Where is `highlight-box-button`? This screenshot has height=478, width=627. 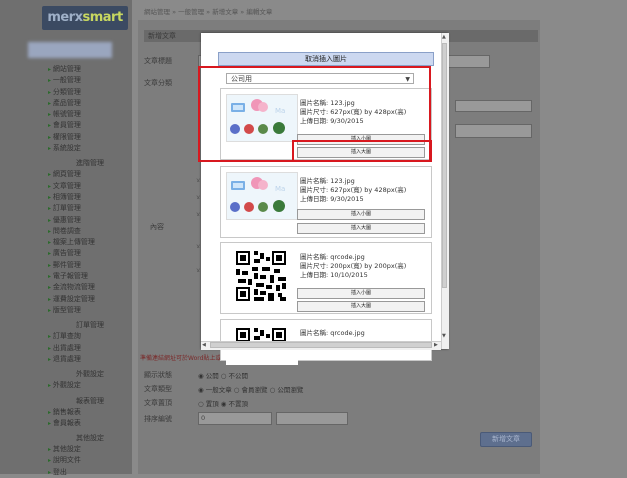 highlight-box-button is located at coordinates (362, 151).